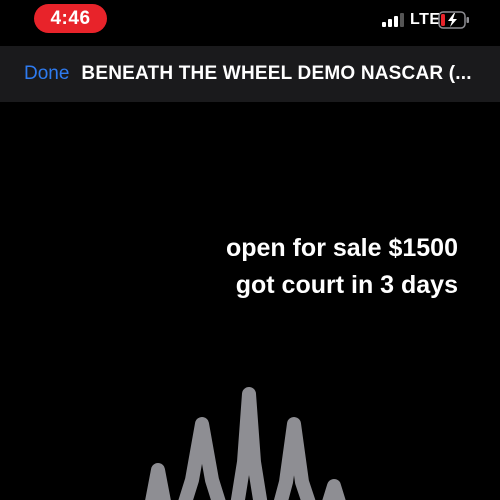 The width and height of the screenshot is (500, 500). Describe the element at coordinates (250, 23) in the screenshot. I see `status-bar: 4:46 LTE` at that location.